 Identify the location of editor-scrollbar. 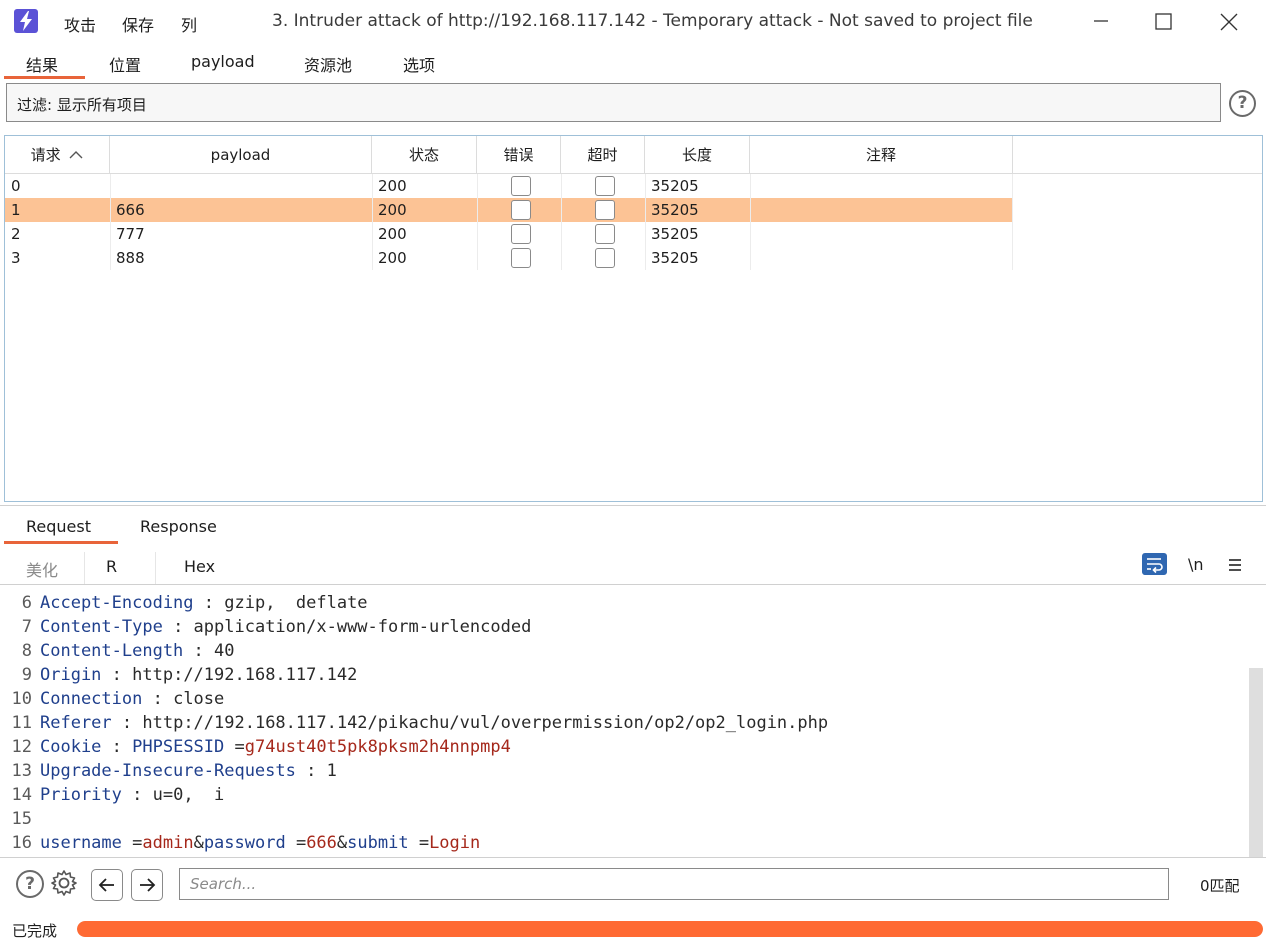
(1256, 763).